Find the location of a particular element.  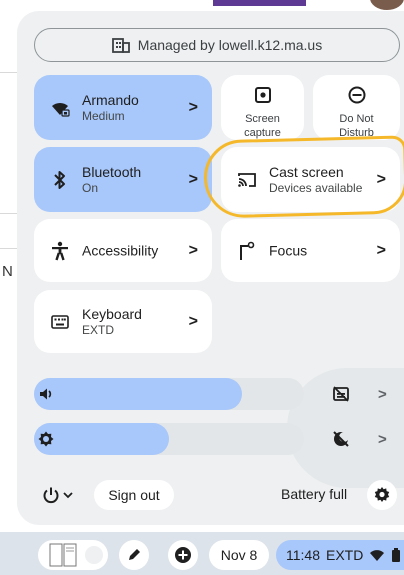

keyboard-layout: EXTD is located at coordinates (98, 329).